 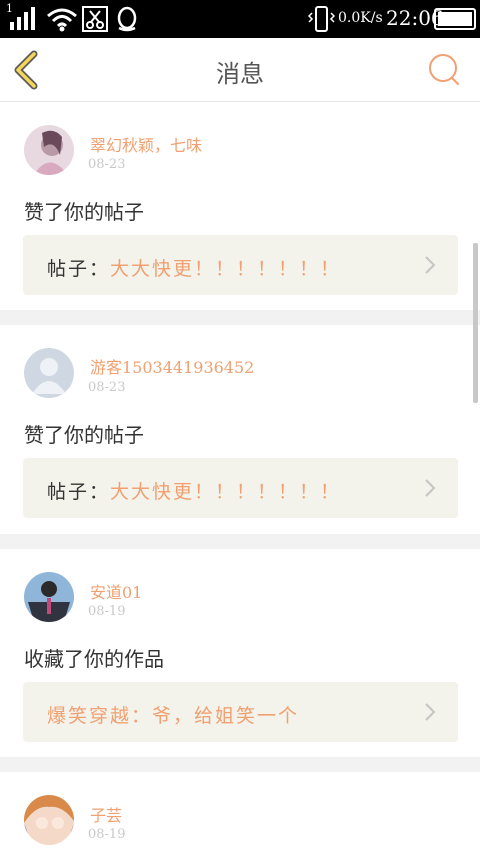 I want to click on battery-icon, so click(x=455, y=19).